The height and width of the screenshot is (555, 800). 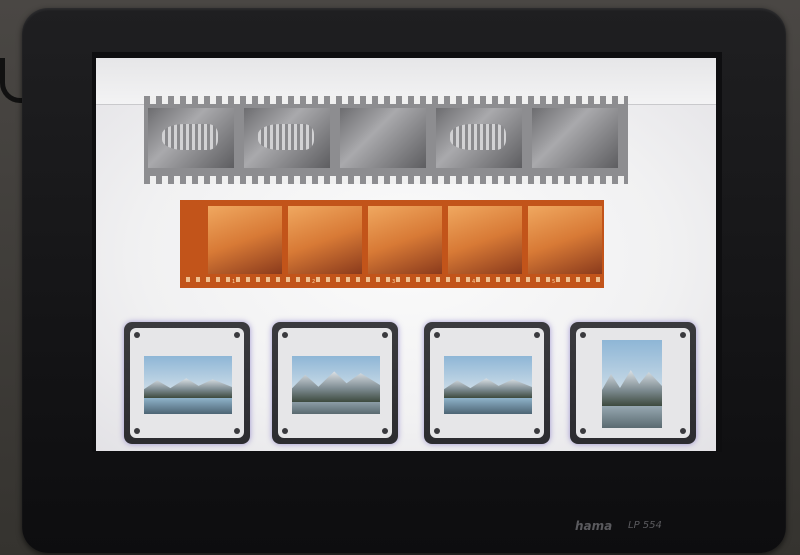 I want to click on sprocket-holes-top, so click(x=386, y=100).